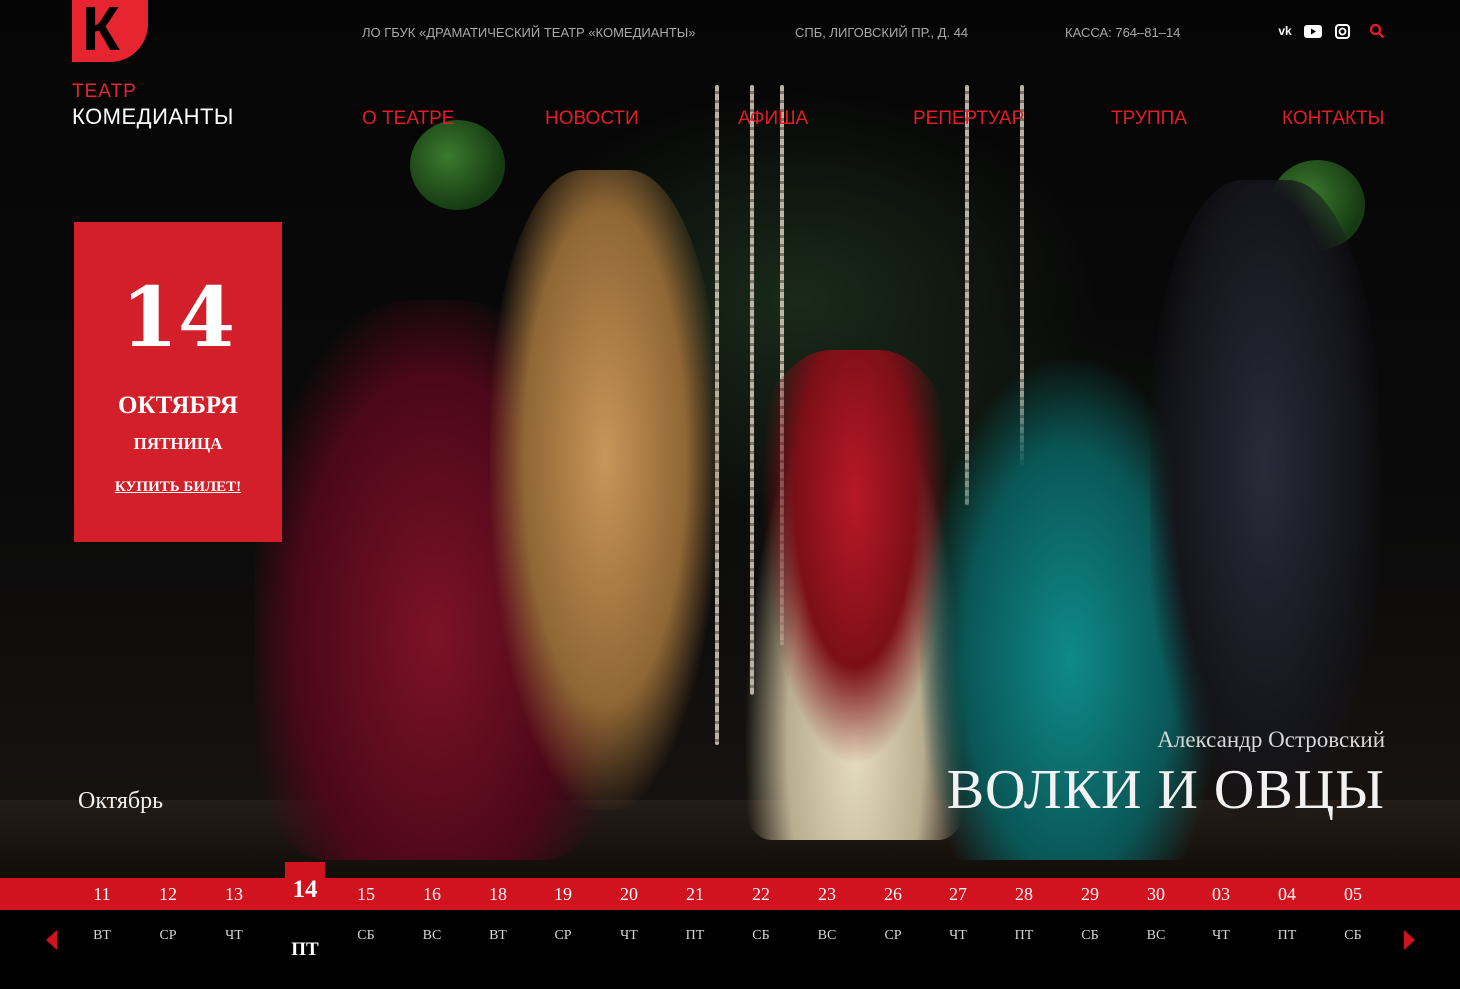 This screenshot has height=989, width=1460. Describe the element at coordinates (178, 443) in the screenshot. I see `event-weekday: ПЯТНИЦА` at that location.